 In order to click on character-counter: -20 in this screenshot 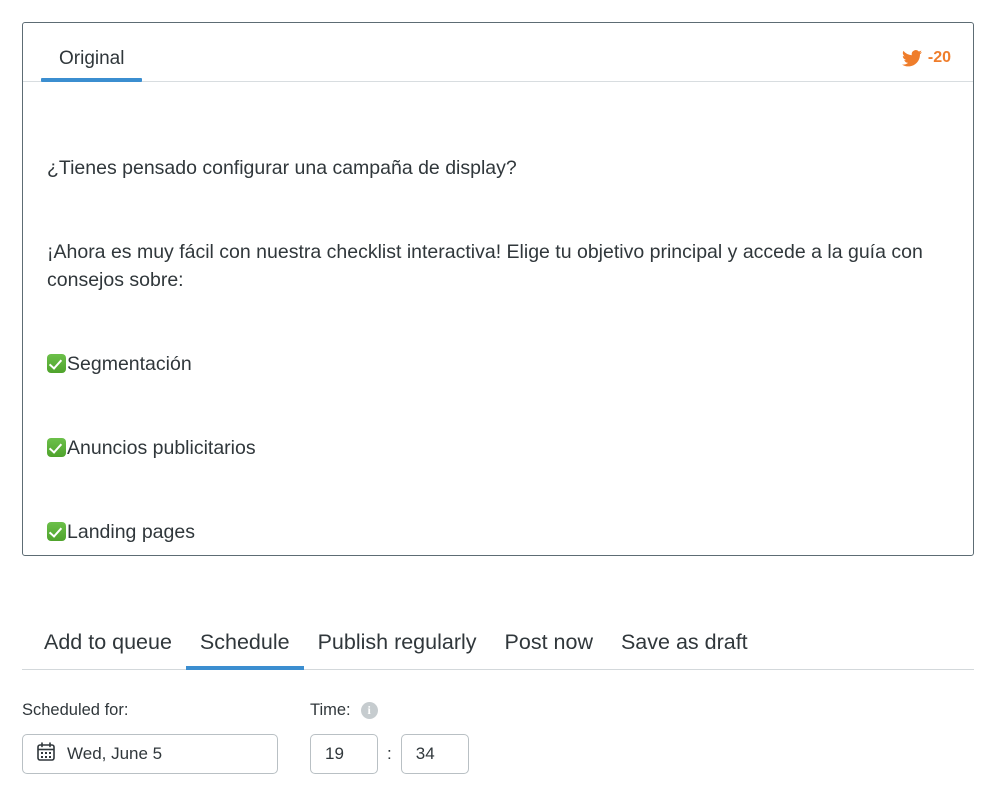, I will do `click(937, 65)`.